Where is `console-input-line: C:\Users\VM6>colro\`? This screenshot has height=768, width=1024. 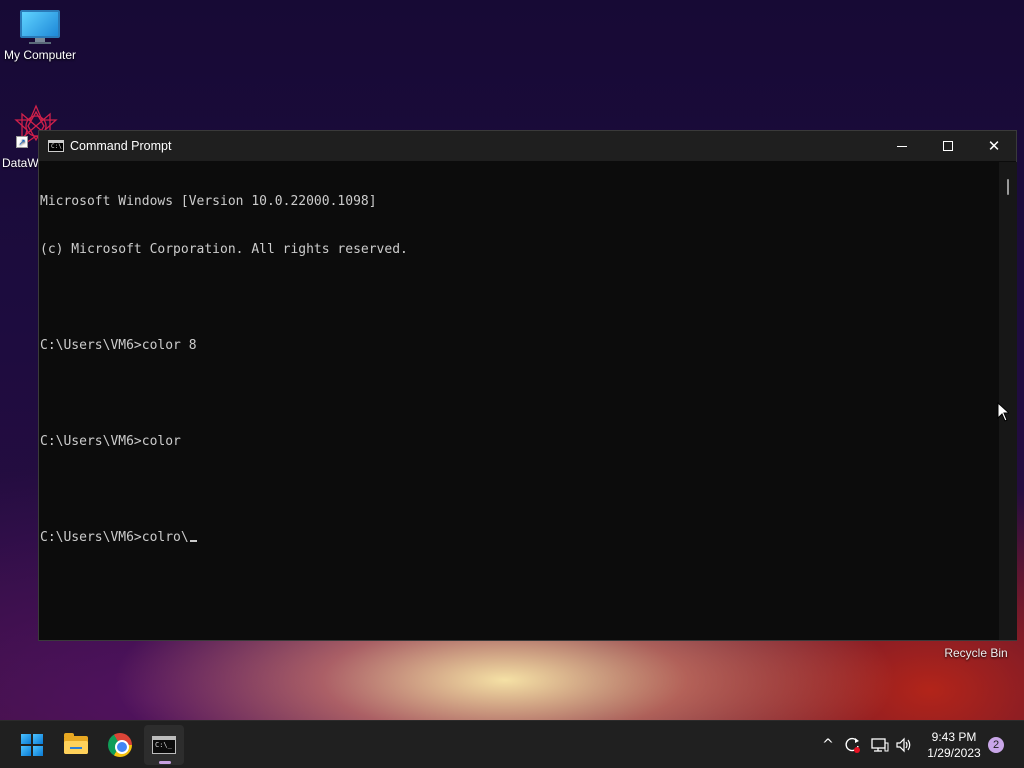 console-input-line: C:\Users\VM6>colro\ is located at coordinates (519, 538).